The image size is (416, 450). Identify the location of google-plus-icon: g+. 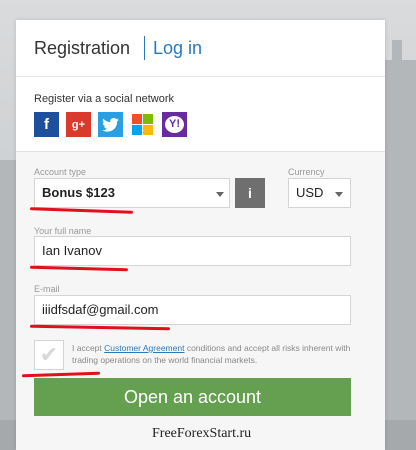
(78, 124).